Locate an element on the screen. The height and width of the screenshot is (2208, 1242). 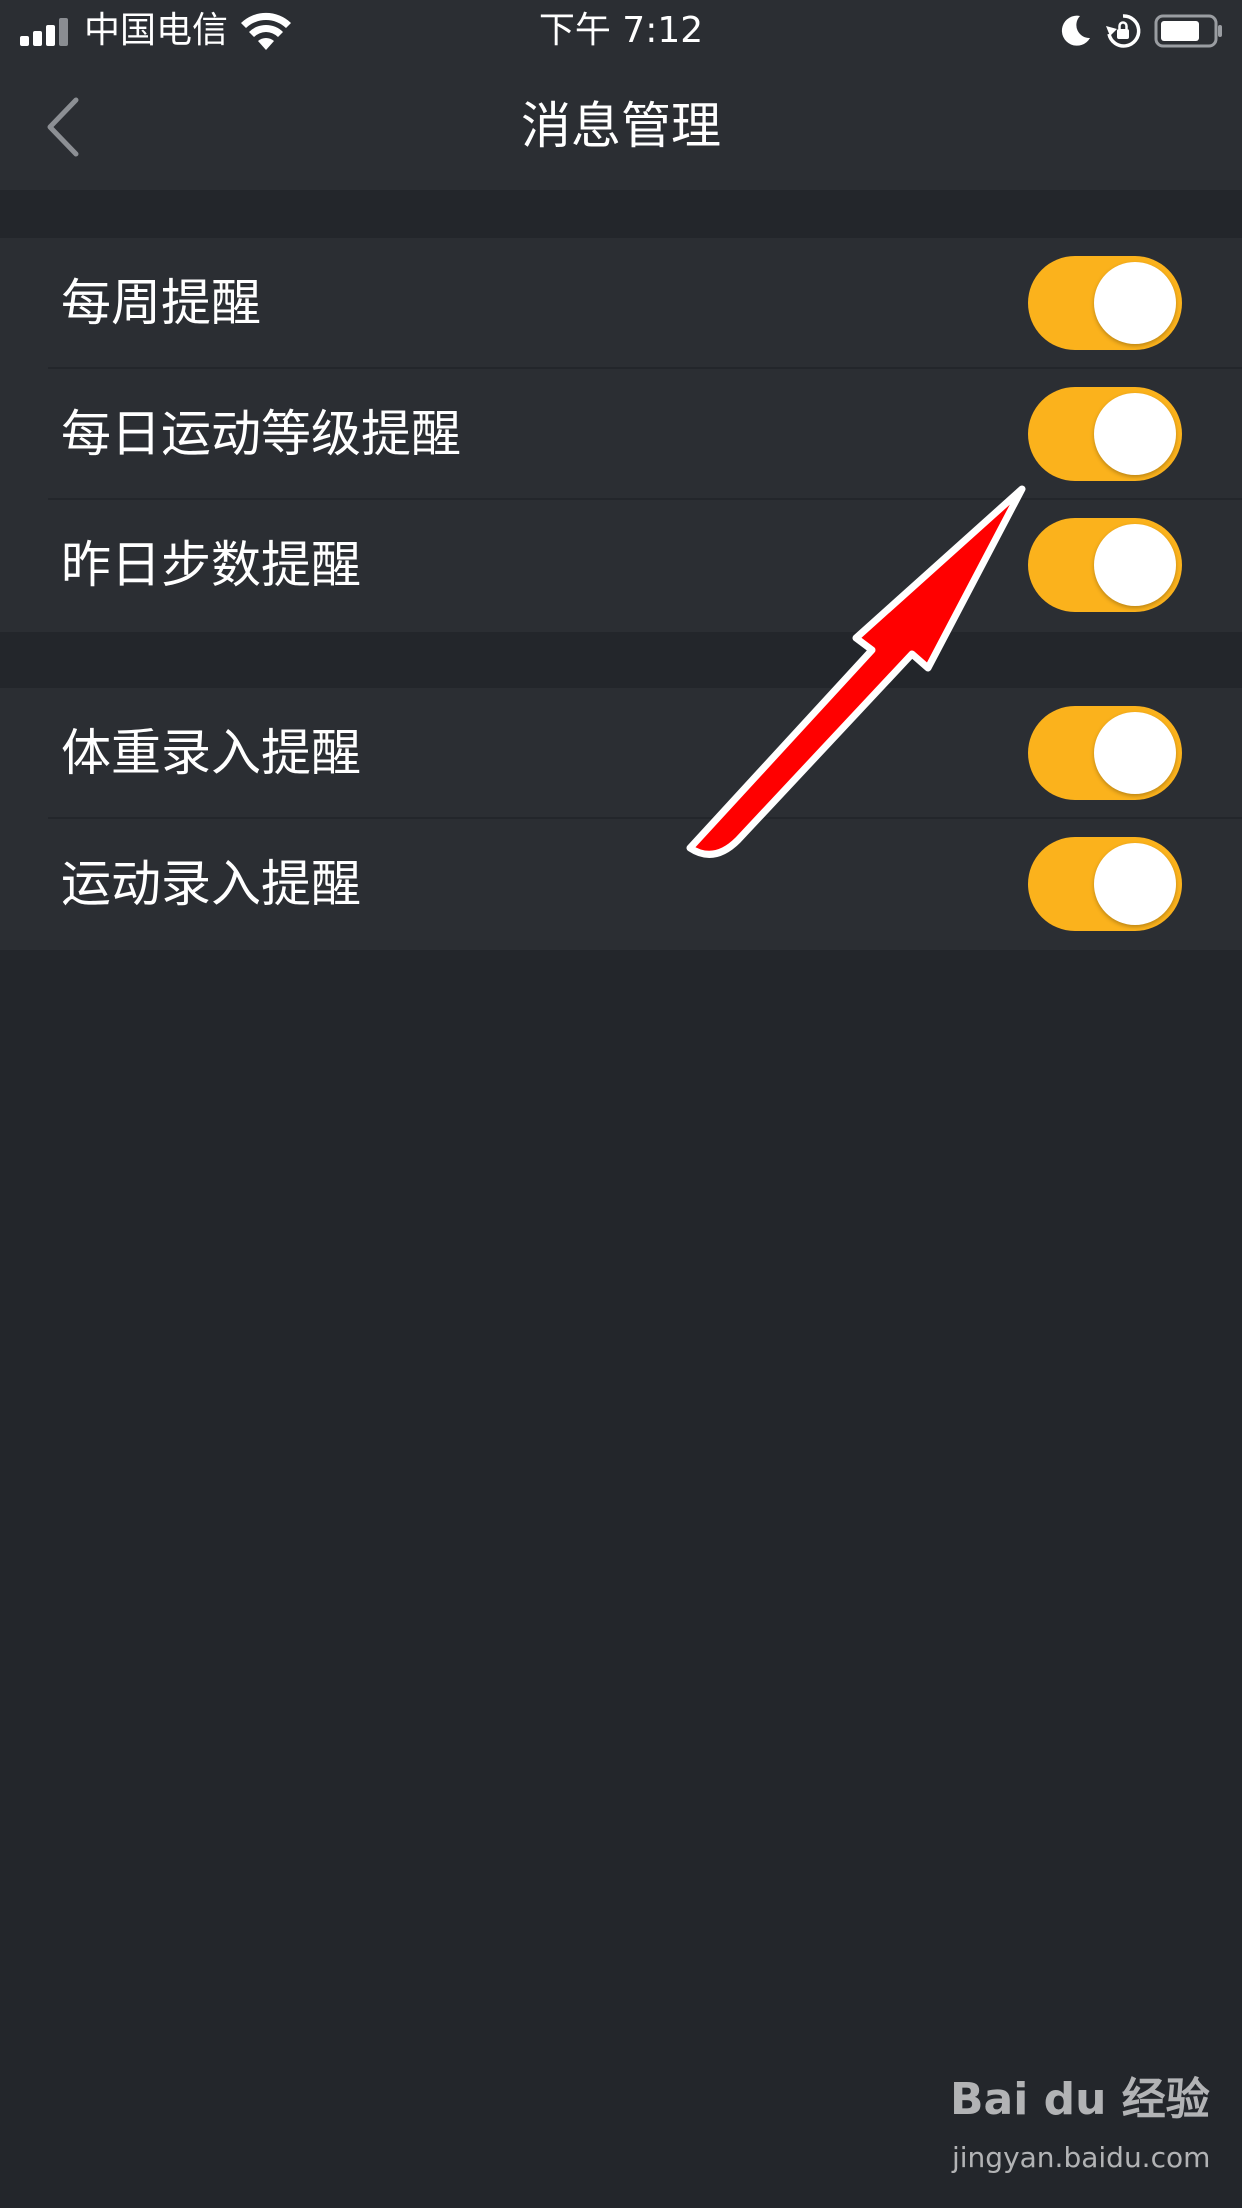
page-title: 消息管理 is located at coordinates (621, 126).